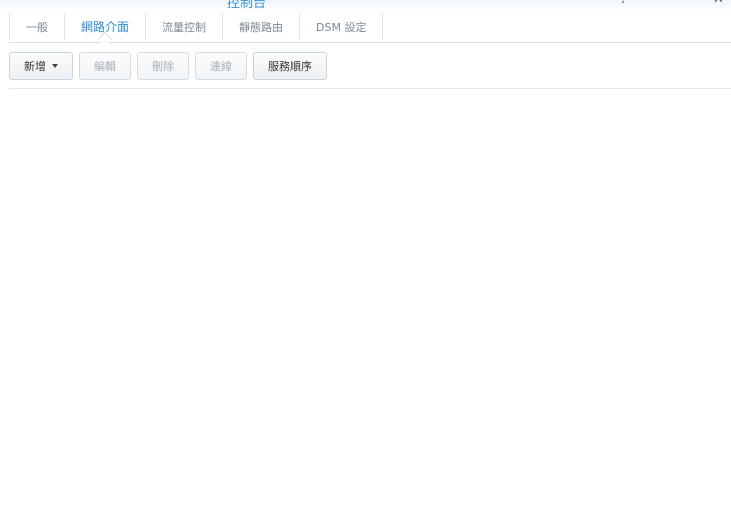 This screenshot has width=731, height=531. I want to click on add-button-label: 新增, so click(35, 66).